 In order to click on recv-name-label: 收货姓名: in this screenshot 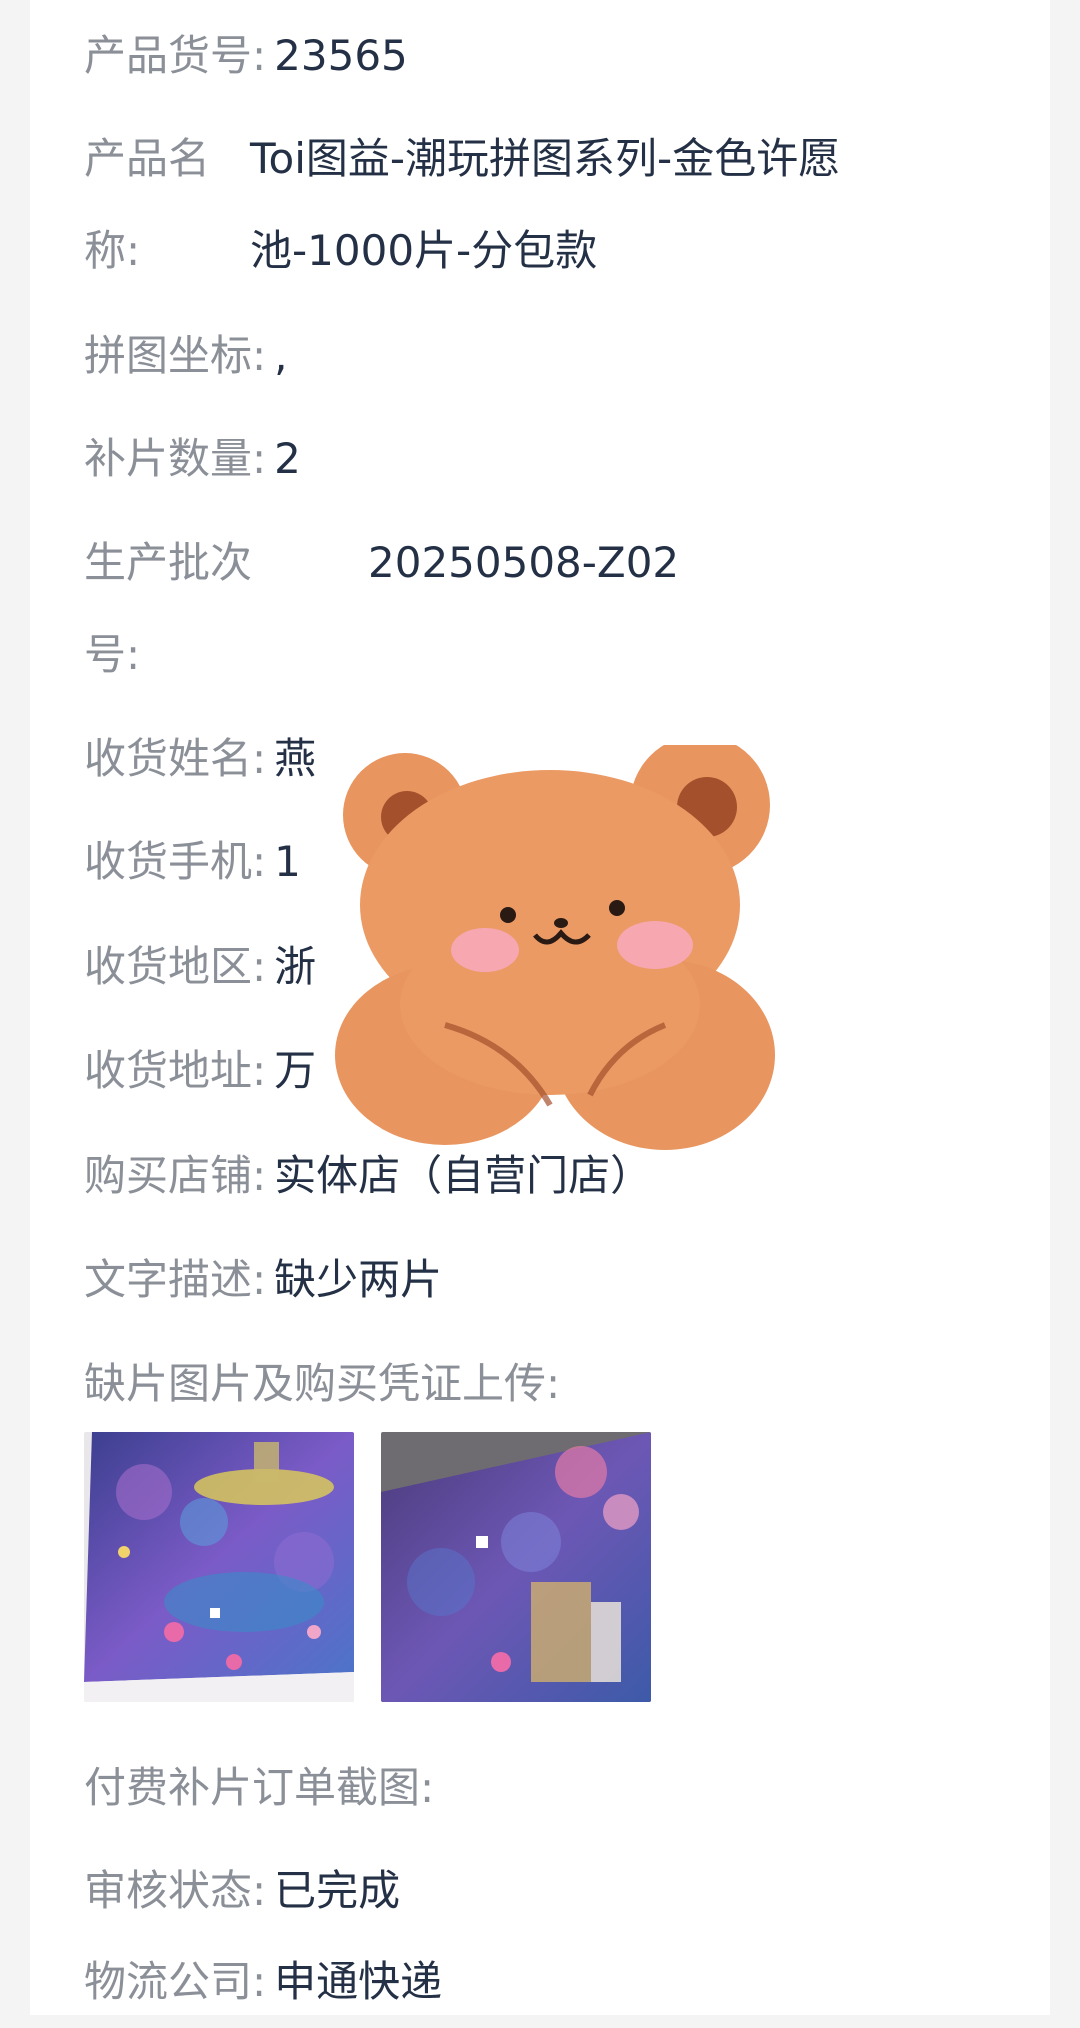, I will do `click(175, 758)`.